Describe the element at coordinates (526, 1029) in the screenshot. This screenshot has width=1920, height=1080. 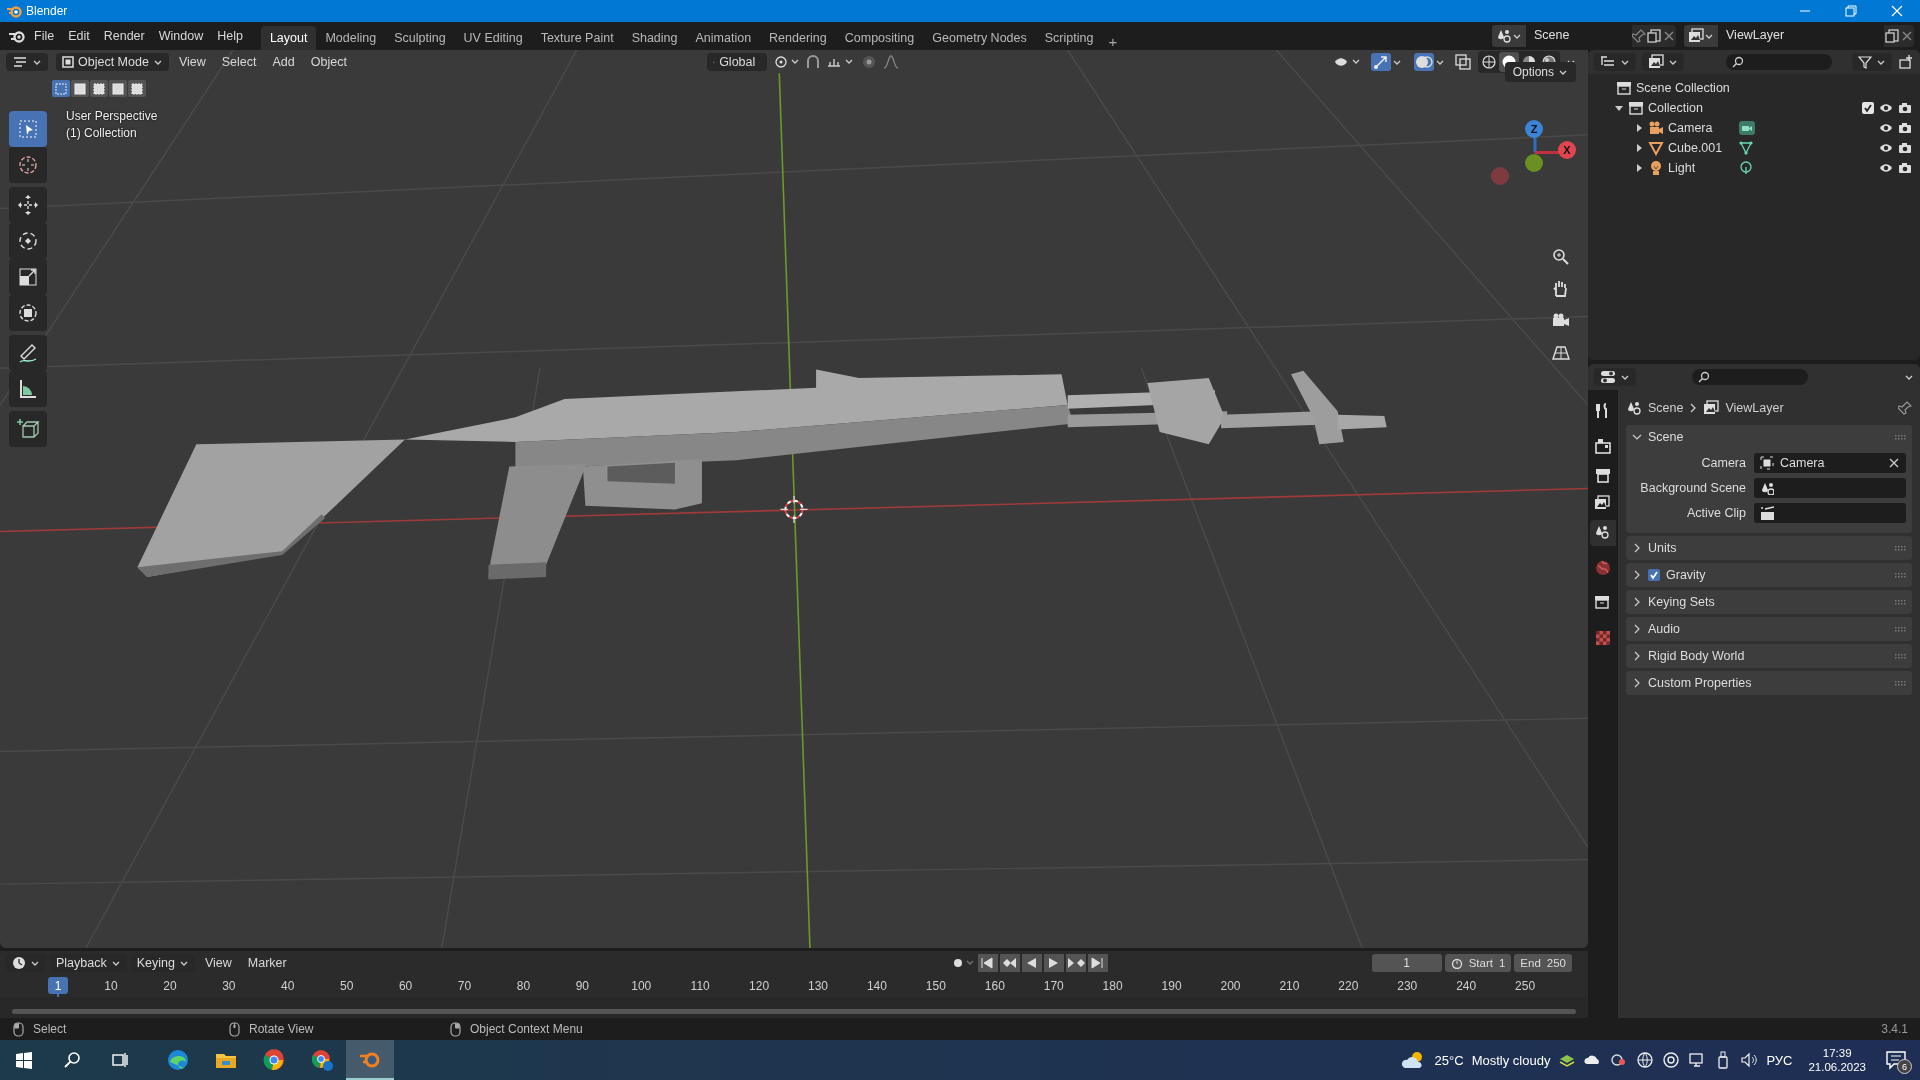
I see `status-hint: Object Context Menu` at that location.